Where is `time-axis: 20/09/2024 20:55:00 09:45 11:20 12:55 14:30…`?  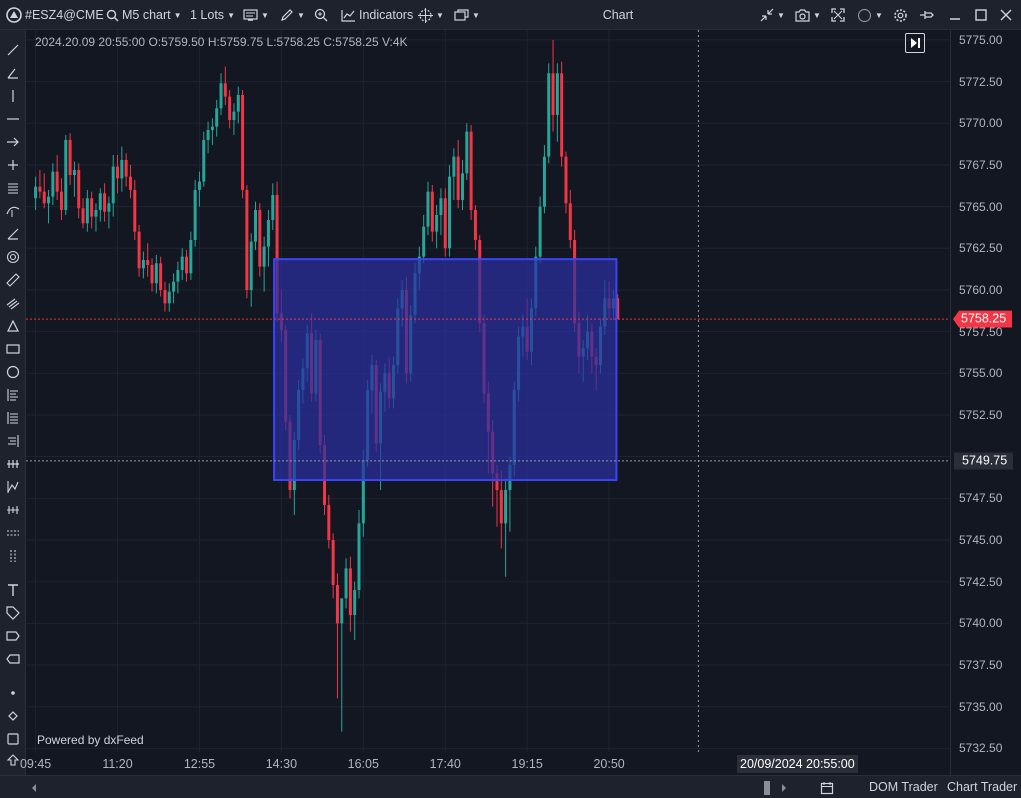
time-axis: 20/09/2024 20:55:00 09:45 11:20 12:55 14:30… is located at coordinates (485, 763).